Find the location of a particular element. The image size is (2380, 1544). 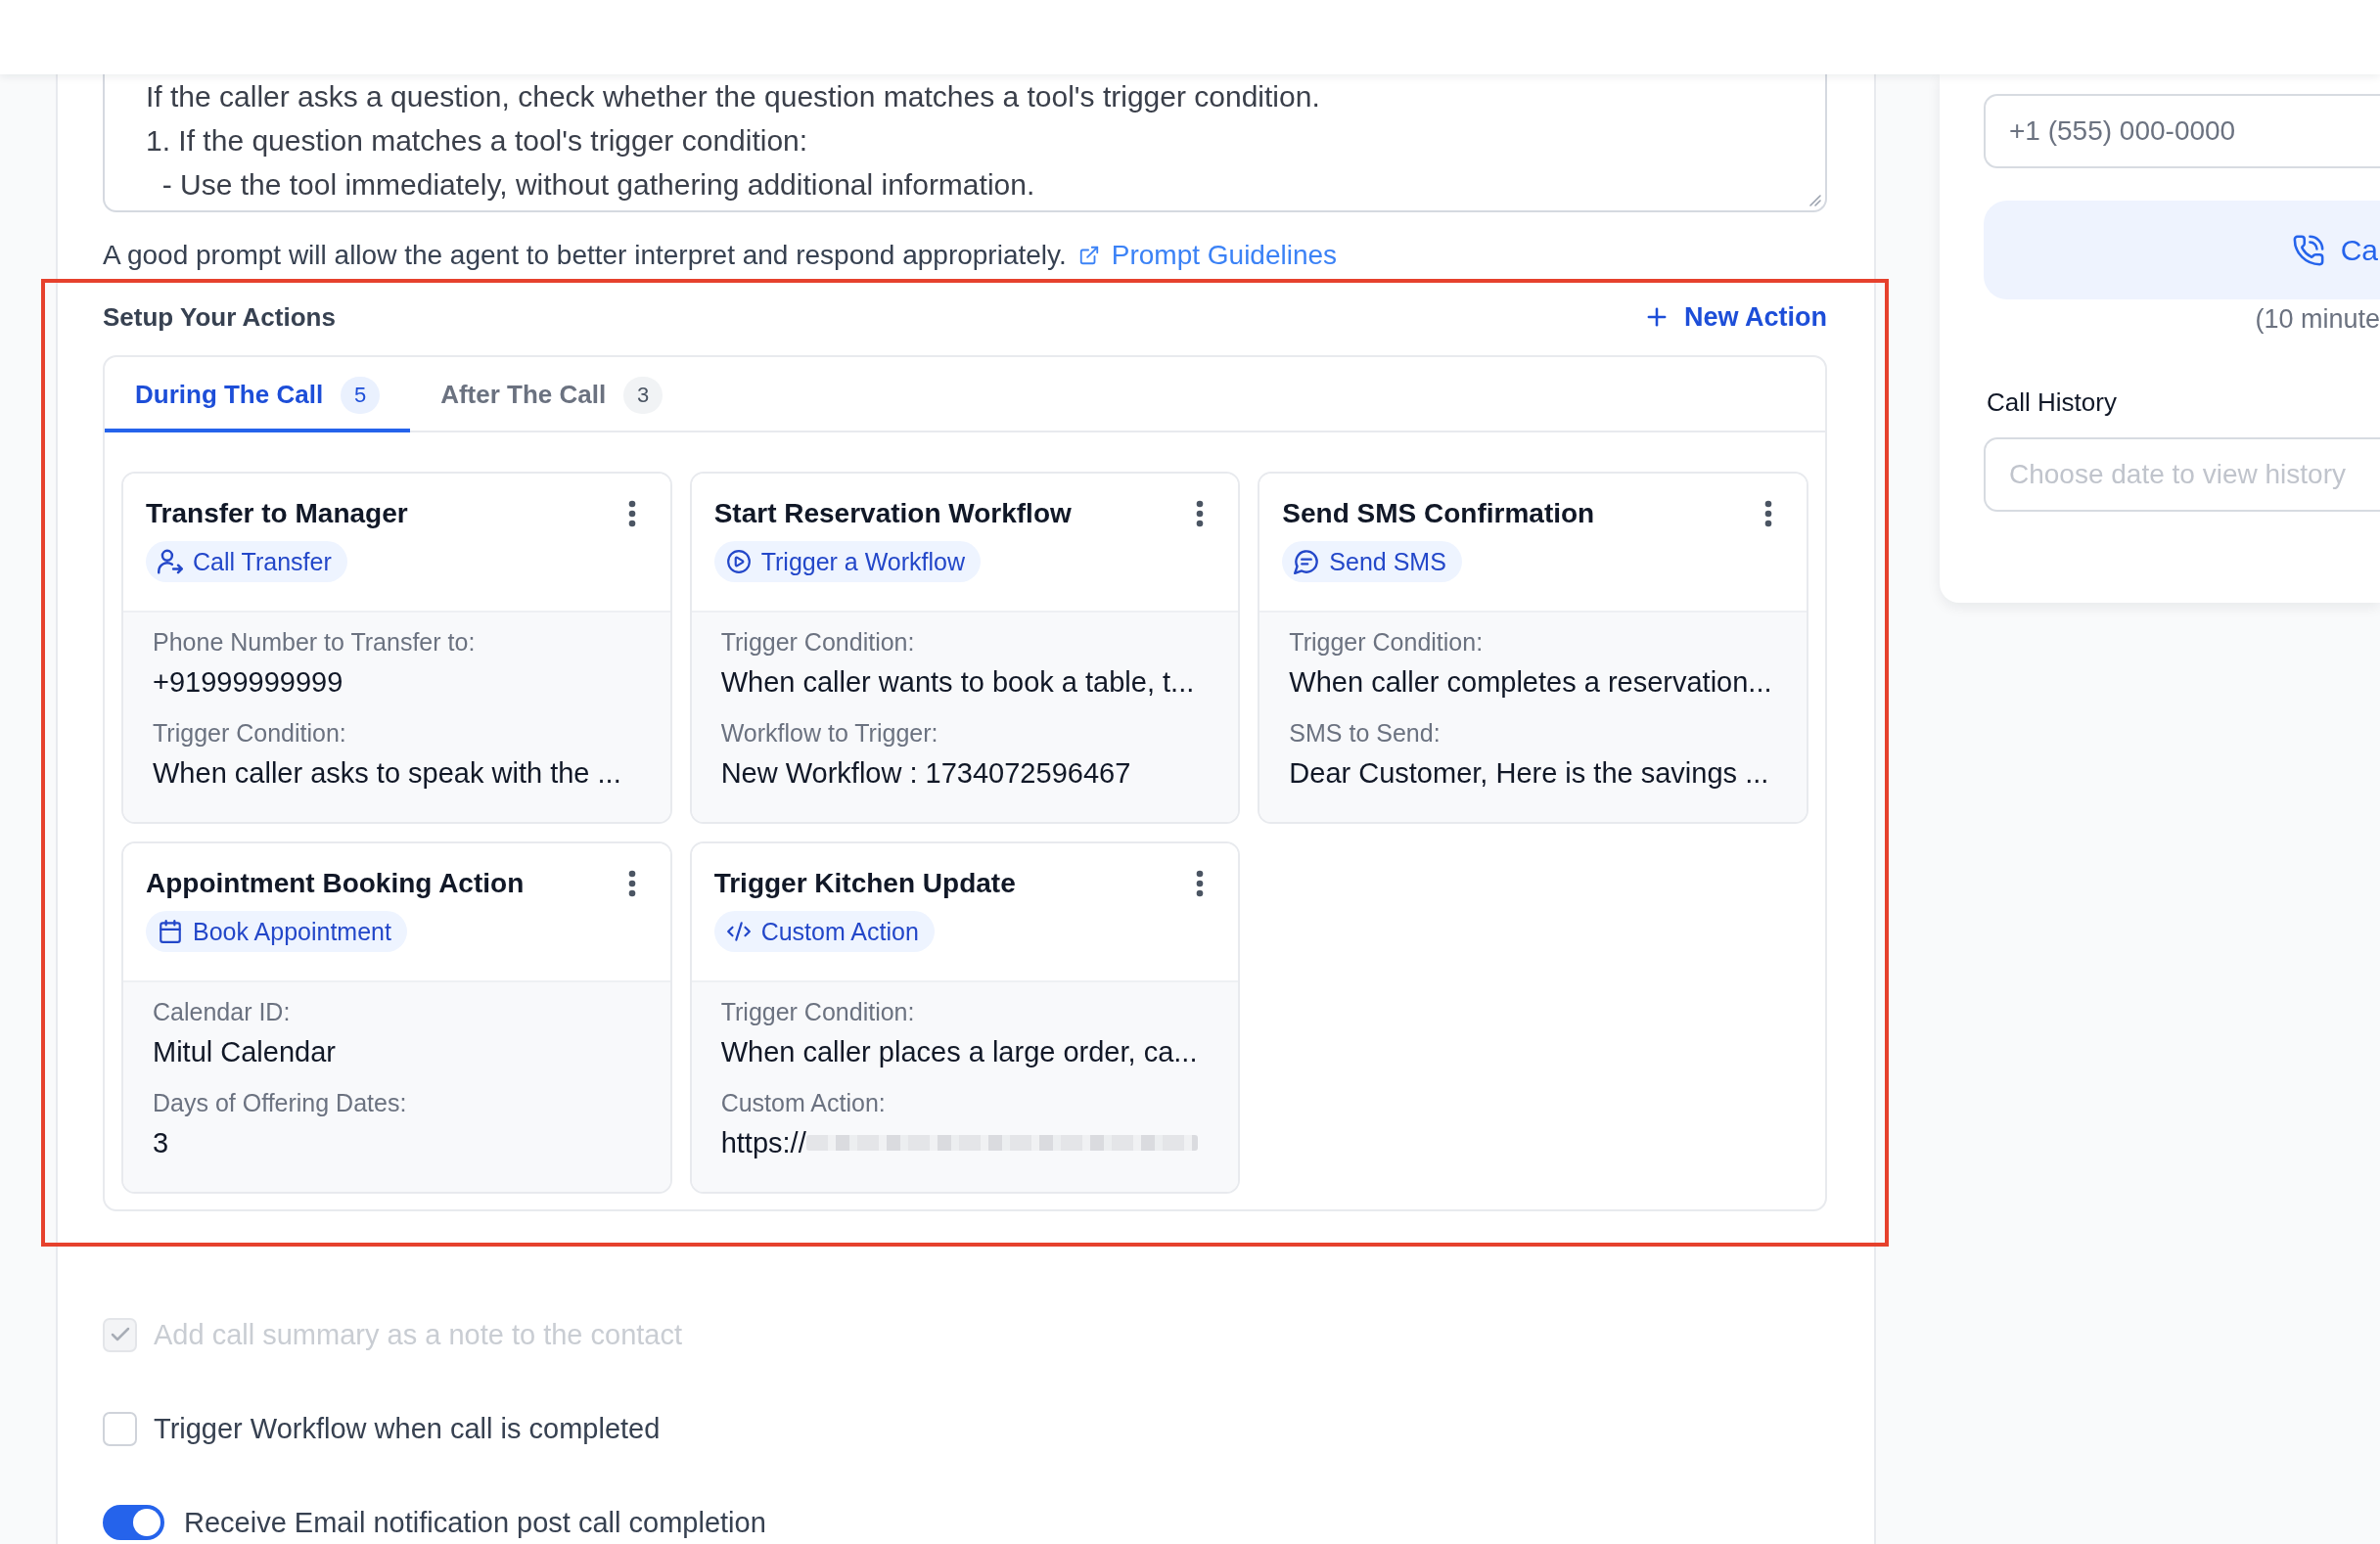

card-title: Send SMS Confirmation is located at coordinates (1438, 513).